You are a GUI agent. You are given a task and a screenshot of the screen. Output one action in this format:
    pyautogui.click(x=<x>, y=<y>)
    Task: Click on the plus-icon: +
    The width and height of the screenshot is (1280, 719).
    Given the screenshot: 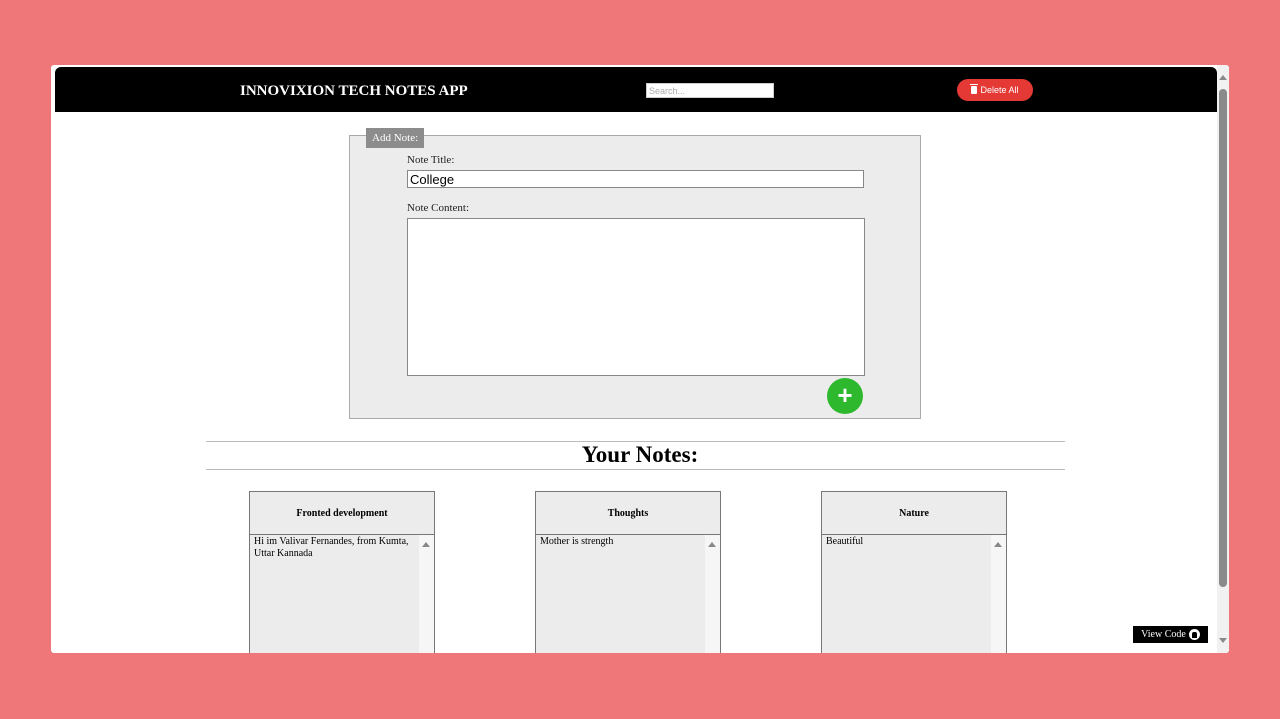 What is the action you would take?
    pyautogui.click(x=845, y=395)
    